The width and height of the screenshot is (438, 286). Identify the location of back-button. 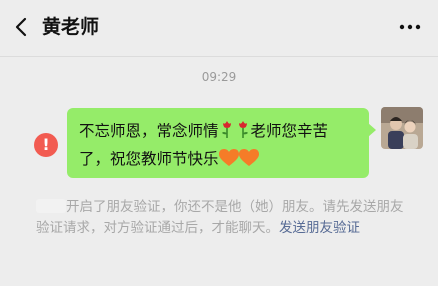
(21, 27).